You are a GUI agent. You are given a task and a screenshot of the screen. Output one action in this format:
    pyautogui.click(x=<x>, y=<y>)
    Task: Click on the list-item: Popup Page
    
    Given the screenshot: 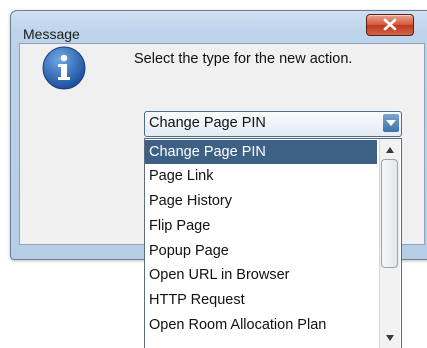 What is the action you would take?
    pyautogui.click(x=261, y=251)
    